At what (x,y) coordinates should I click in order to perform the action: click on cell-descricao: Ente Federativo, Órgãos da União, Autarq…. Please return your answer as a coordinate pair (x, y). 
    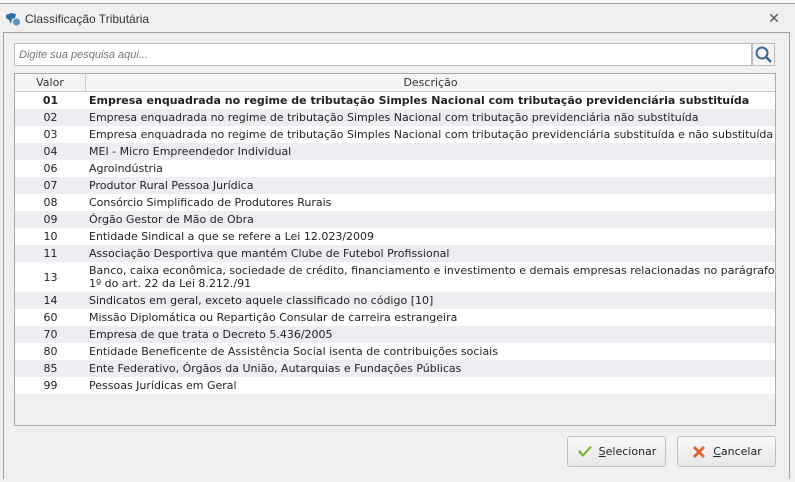
    Looking at the image, I should click on (275, 368).